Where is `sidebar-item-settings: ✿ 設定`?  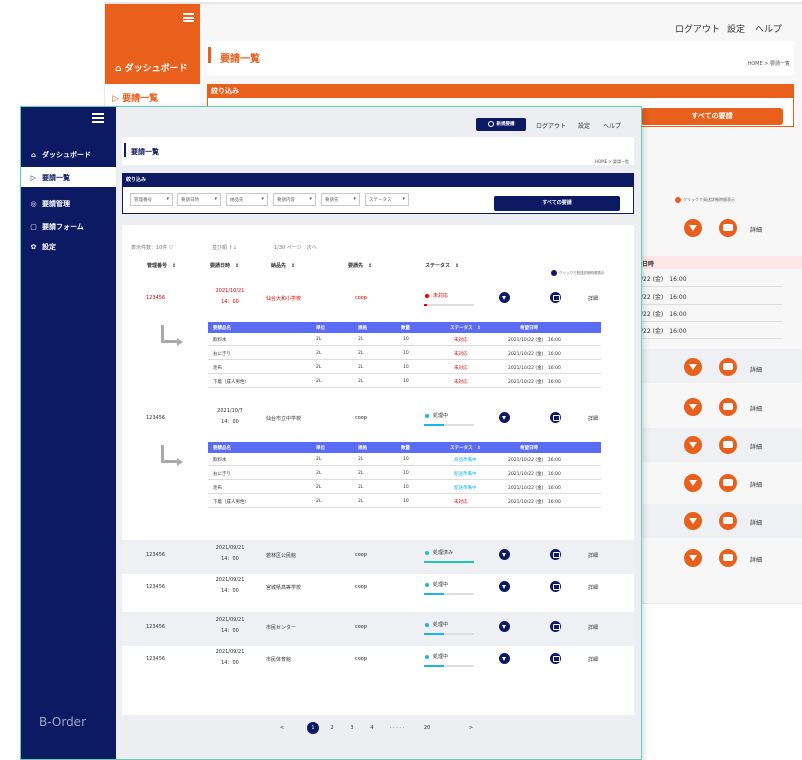 sidebar-item-settings: ✿ 設定 is located at coordinates (68, 246).